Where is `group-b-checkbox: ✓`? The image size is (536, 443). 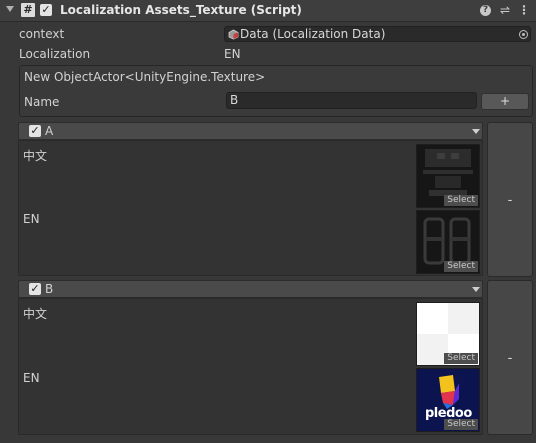
group-b-checkbox: ✓ is located at coordinates (35, 289).